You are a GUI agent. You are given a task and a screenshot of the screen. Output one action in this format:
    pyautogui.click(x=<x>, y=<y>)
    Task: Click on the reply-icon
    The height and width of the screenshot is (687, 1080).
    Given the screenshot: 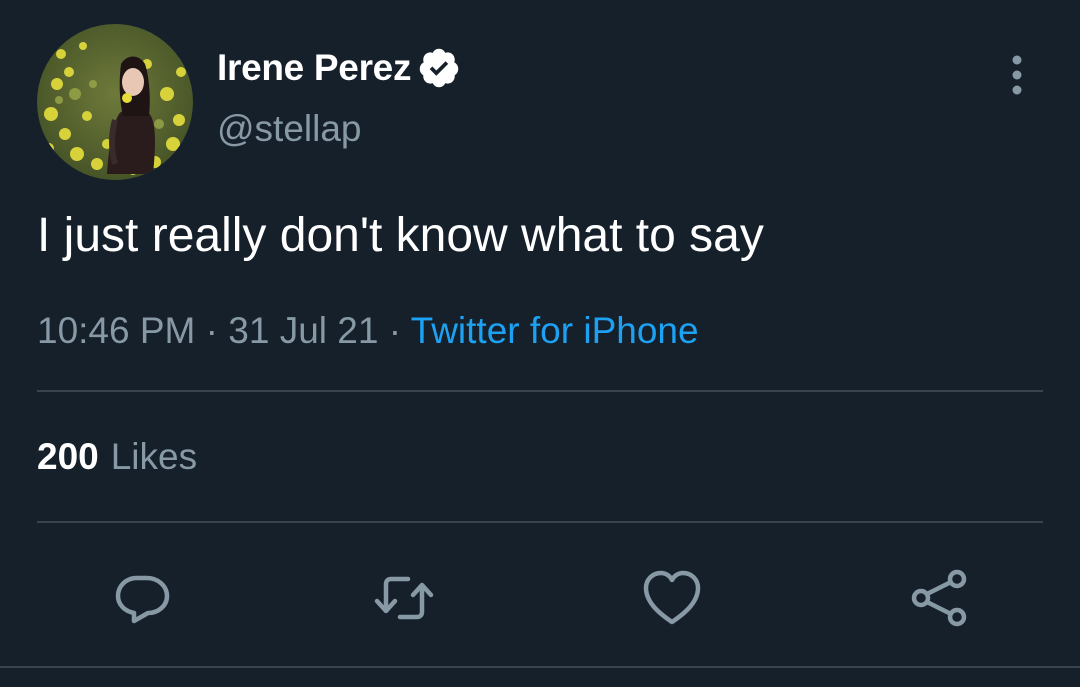 What is the action you would take?
    pyautogui.click(x=142, y=599)
    